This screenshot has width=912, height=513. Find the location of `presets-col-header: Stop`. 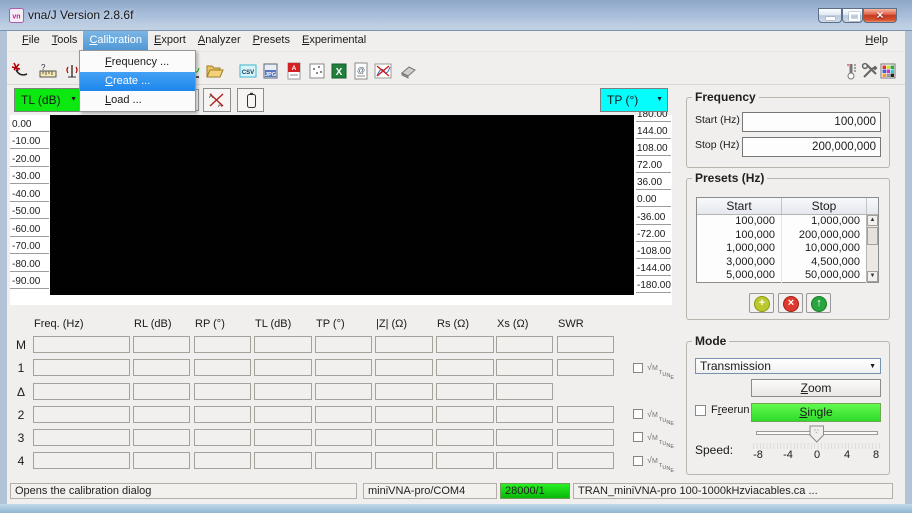

presets-col-header: Stop is located at coordinates (824, 206).